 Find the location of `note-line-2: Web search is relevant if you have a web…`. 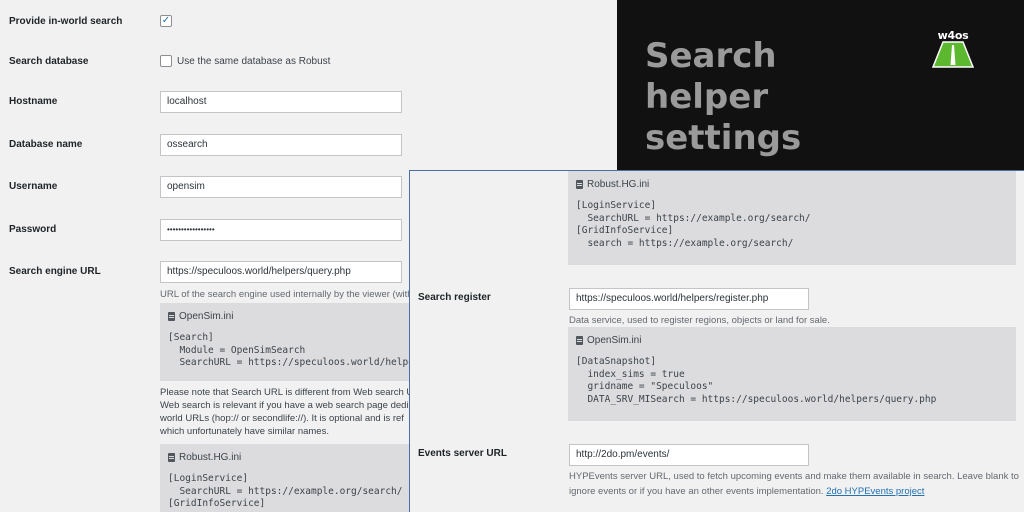

note-line-2: Web search is relevant if you have a web… is located at coordinates (287, 405).